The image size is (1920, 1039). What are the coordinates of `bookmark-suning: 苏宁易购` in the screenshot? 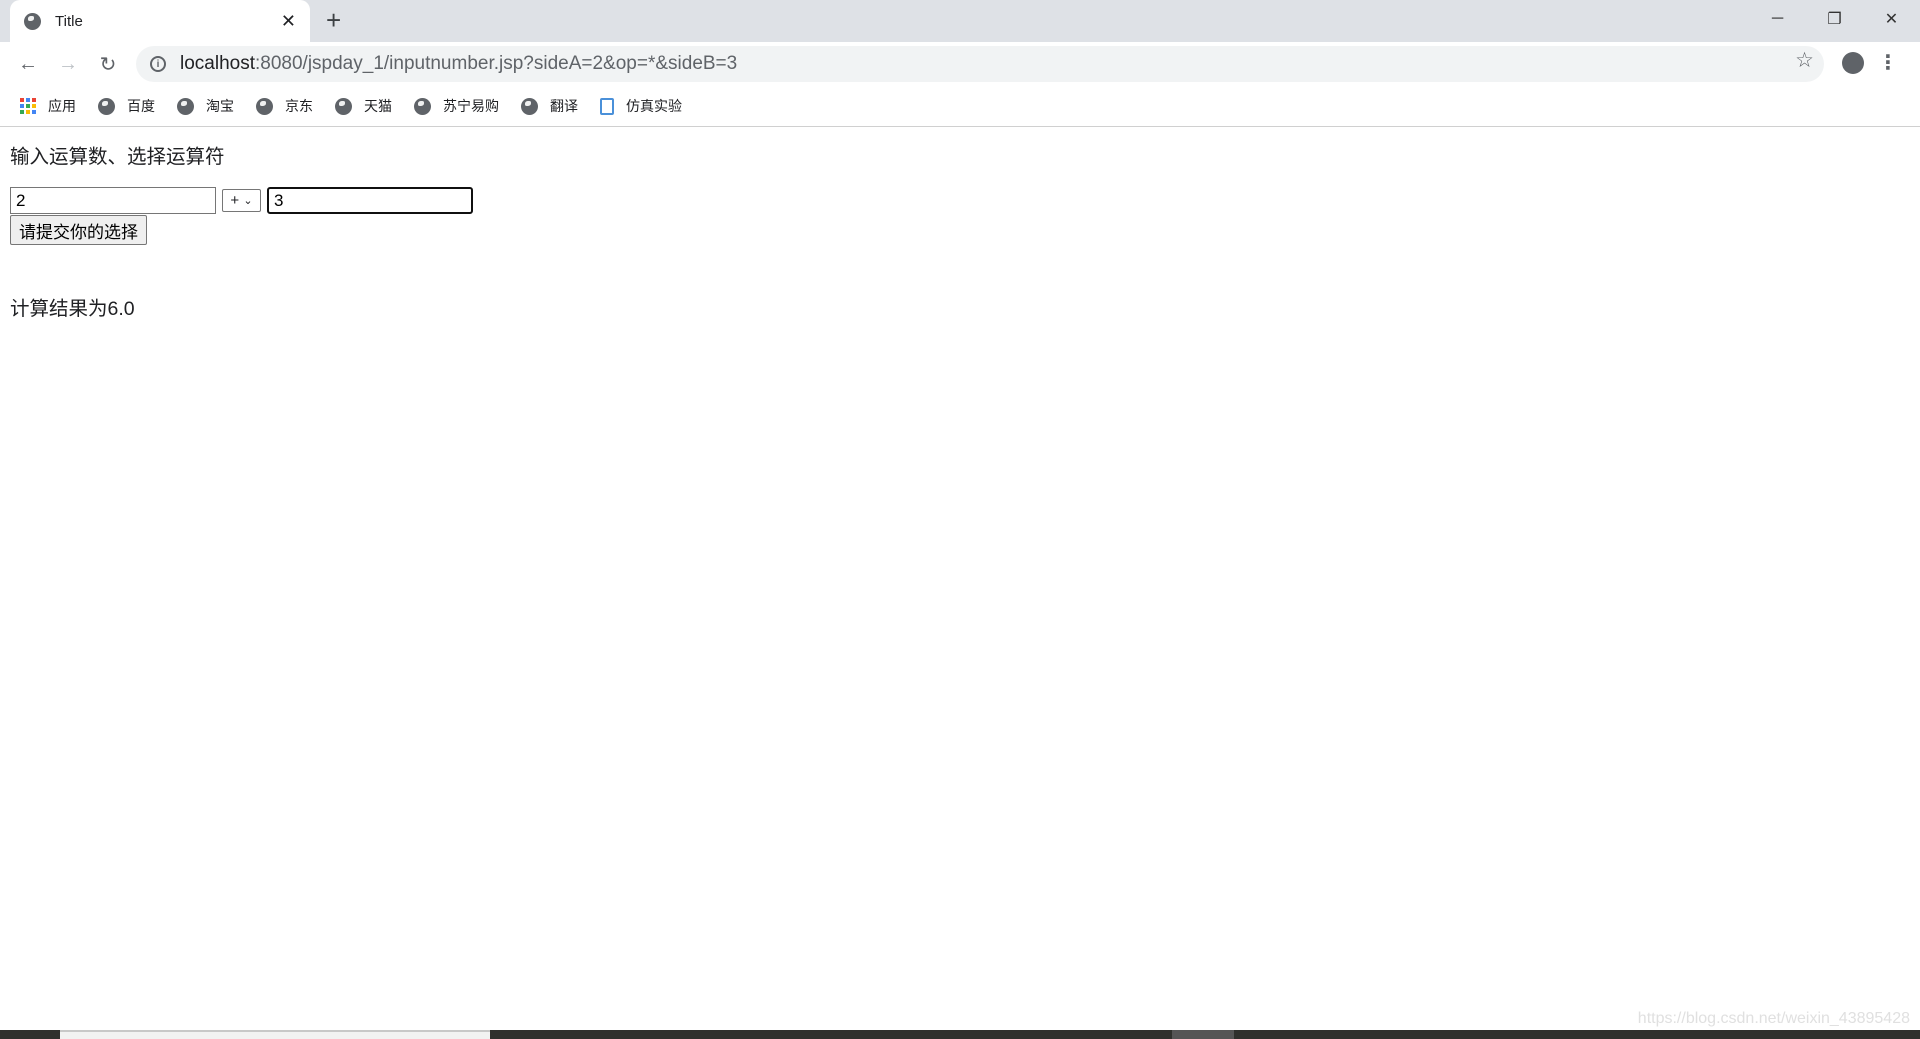 It's located at (456, 106).